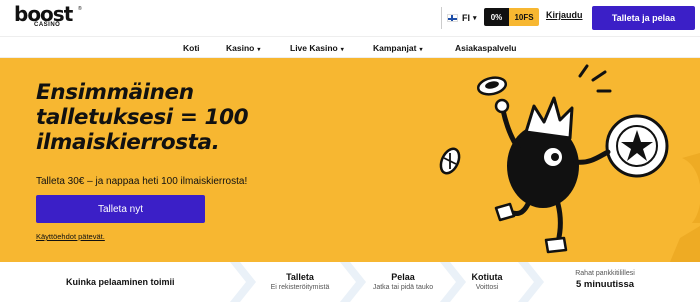 This screenshot has height=302, width=700. What do you see at coordinates (142, 117) in the screenshot?
I see `hero-title-line: talletuksesi = 100` at bounding box center [142, 117].